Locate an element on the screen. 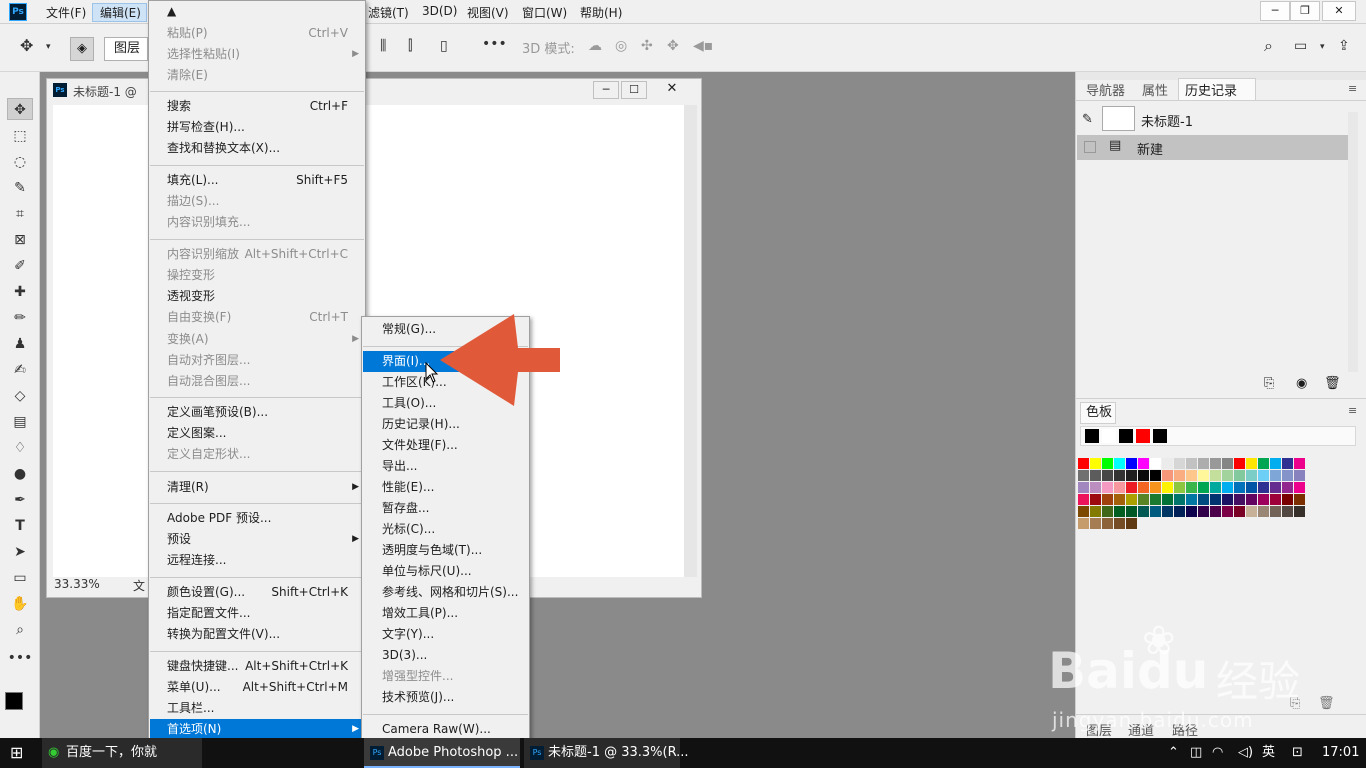 Image resolution: width=1366 pixels, height=768 pixels. vertical-scrollbar is located at coordinates (690, 341).